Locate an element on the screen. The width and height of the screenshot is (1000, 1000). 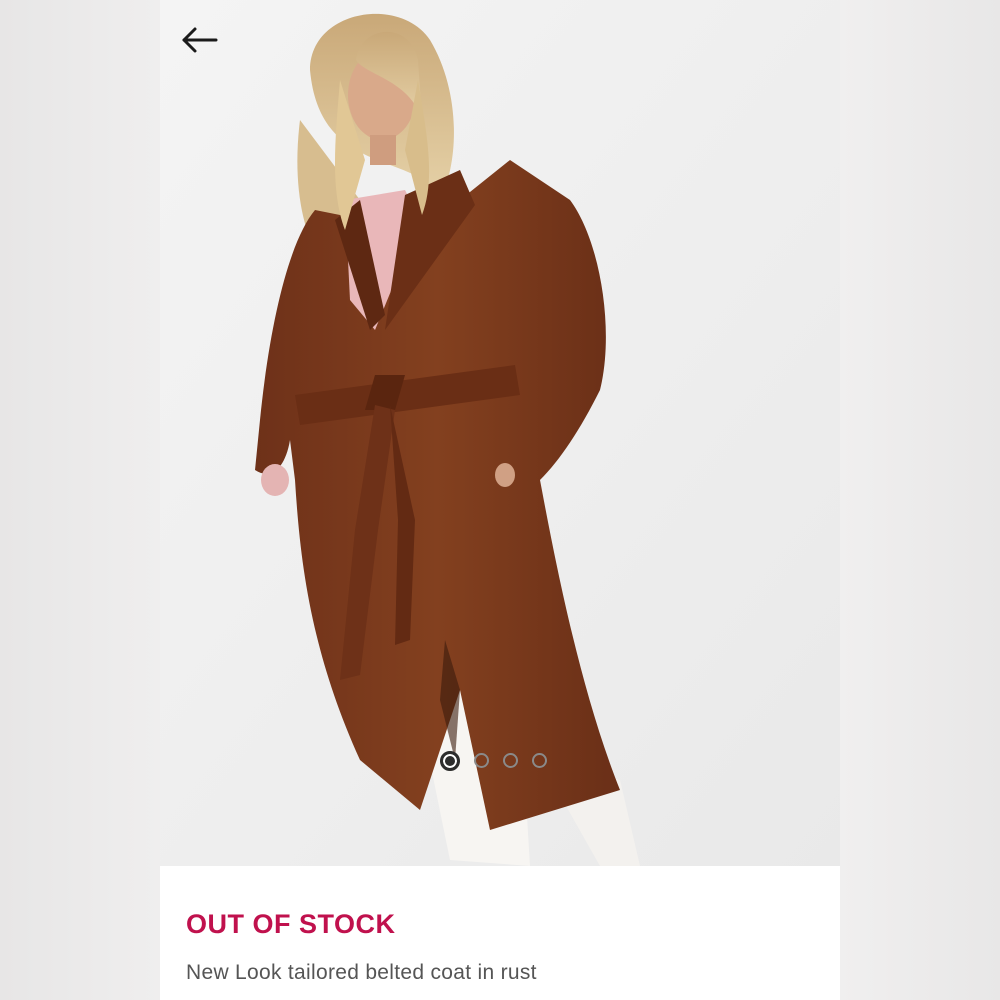
product-title: New Look tailored belted coat in rust is located at coordinates (361, 972).